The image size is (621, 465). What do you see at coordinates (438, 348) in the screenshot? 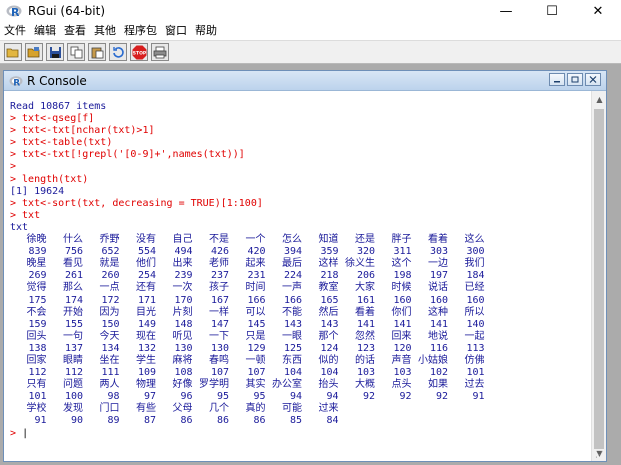
I see `count-cell: 116` at bounding box center [438, 348].